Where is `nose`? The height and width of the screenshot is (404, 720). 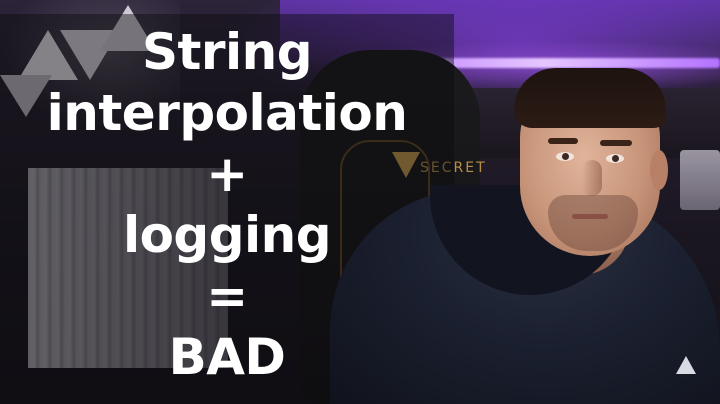 nose is located at coordinates (592, 178).